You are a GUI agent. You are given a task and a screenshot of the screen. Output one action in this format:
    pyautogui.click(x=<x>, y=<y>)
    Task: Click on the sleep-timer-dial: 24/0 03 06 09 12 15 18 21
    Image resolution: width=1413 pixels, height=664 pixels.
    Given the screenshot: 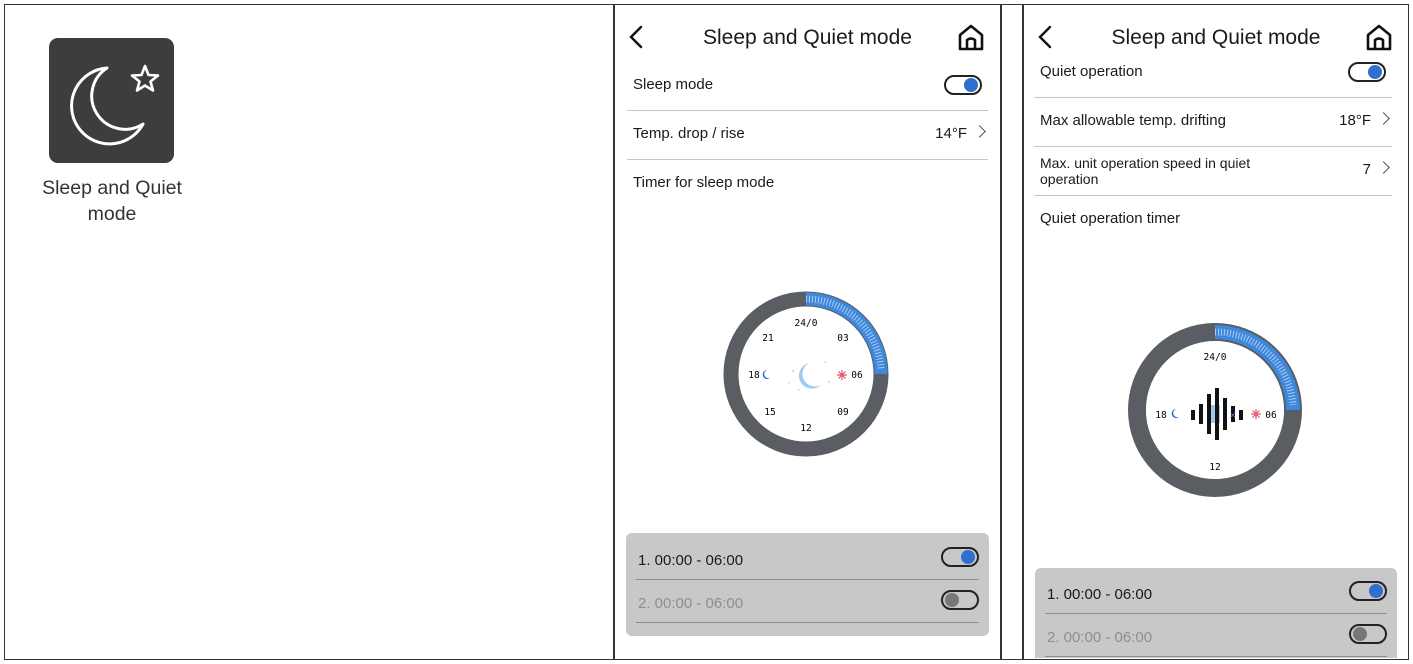 What is the action you would take?
    pyautogui.click(x=806, y=374)
    